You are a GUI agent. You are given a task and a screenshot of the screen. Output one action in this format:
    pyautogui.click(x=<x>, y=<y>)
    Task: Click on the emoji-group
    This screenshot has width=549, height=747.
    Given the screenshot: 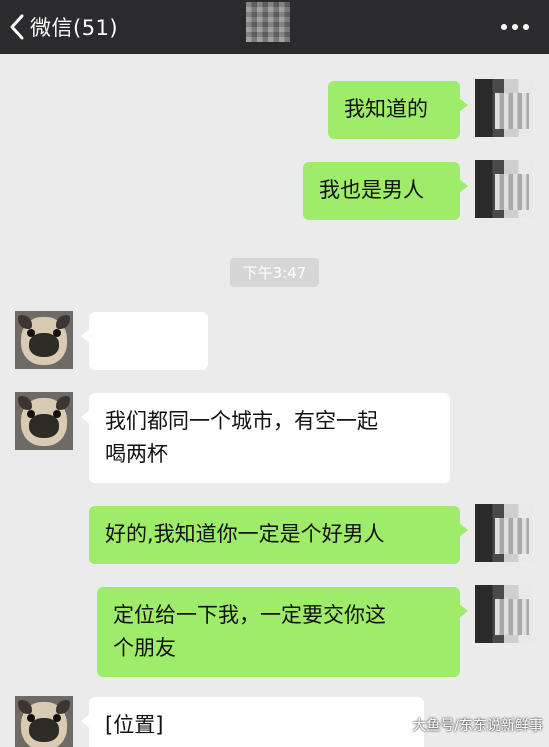 What is the action you would take?
    pyautogui.click(x=148, y=364)
    